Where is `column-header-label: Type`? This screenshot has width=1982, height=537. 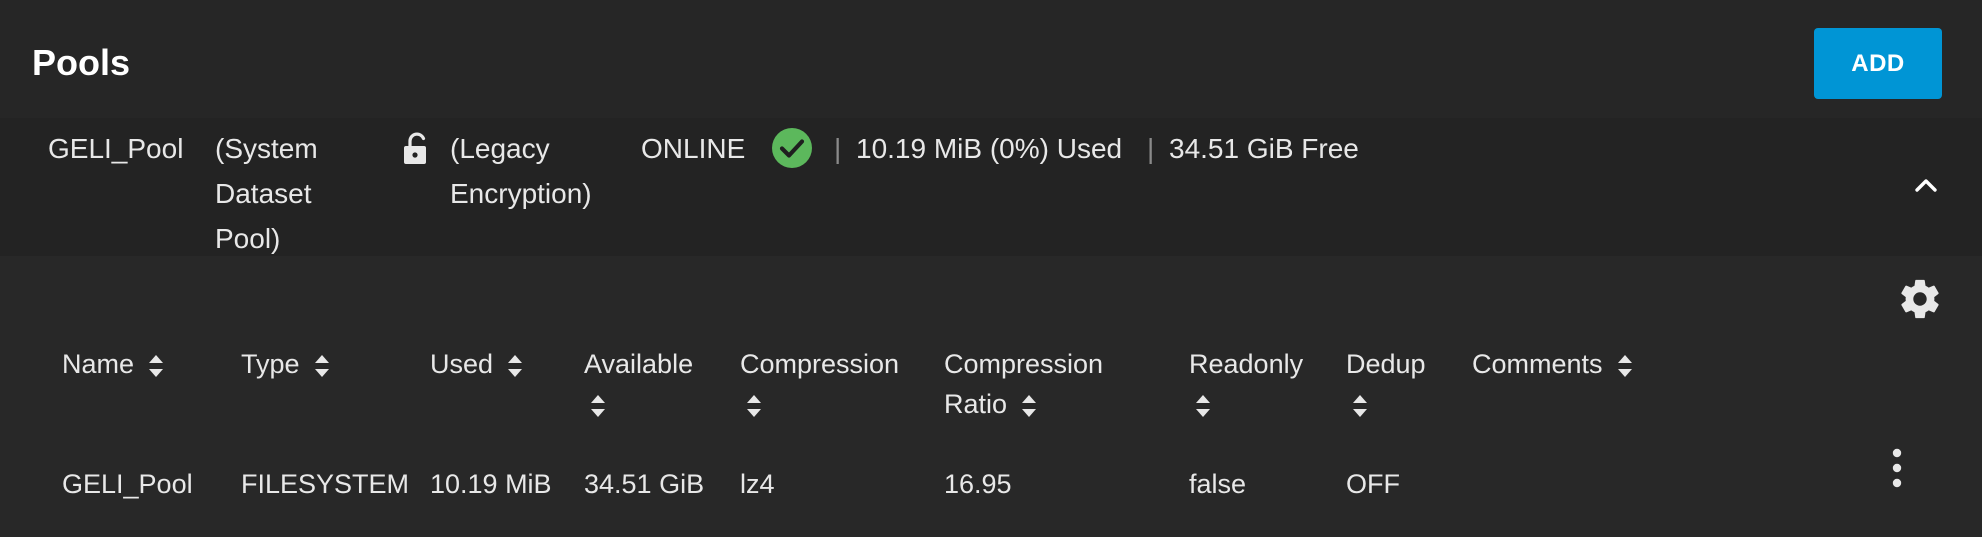
column-header-label: Type is located at coordinates (270, 364).